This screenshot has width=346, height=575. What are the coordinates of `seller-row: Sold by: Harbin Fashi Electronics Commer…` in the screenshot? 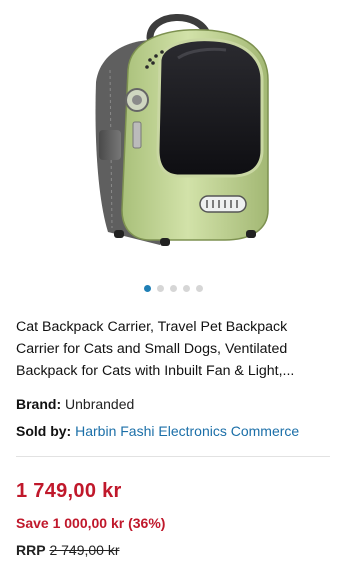 It's located at (157, 431).